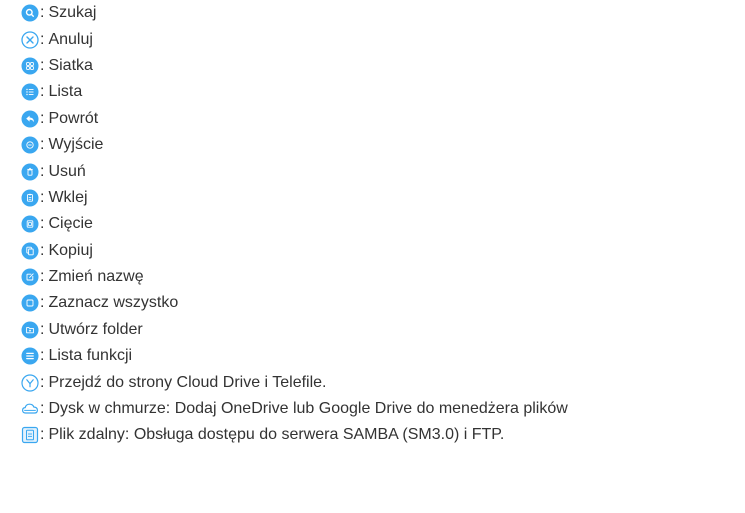  What do you see at coordinates (383, 198) in the screenshot?
I see `legend-item-paste: : Wklej` at bounding box center [383, 198].